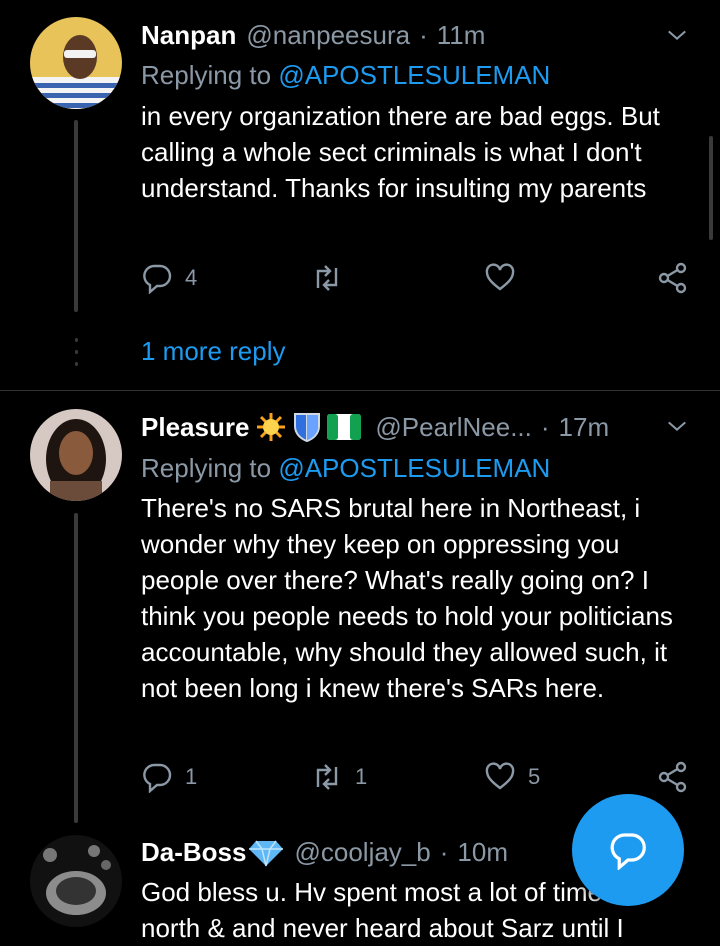 This screenshot has width=720, height=946. Describe the element at coordinates (361, 776) in the screenshot. I see `retweet-count: 1` at that location.